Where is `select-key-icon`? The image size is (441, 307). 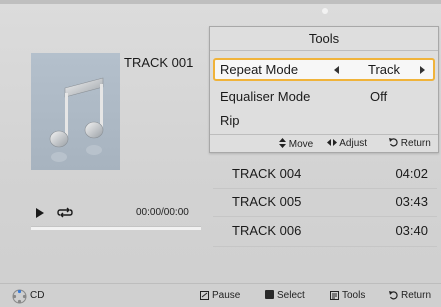
select-key-icon is located at coordinates (269, 294).